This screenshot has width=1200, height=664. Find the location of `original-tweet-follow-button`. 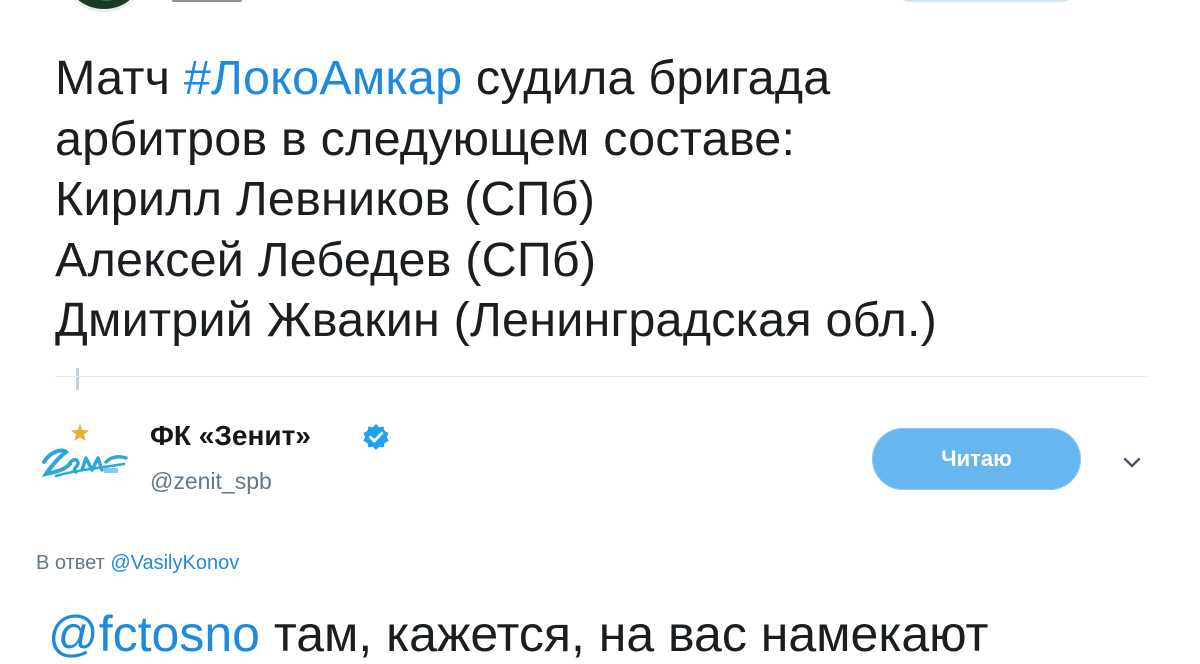

original-tweet-follow-button is located at coordinates (986, 1).